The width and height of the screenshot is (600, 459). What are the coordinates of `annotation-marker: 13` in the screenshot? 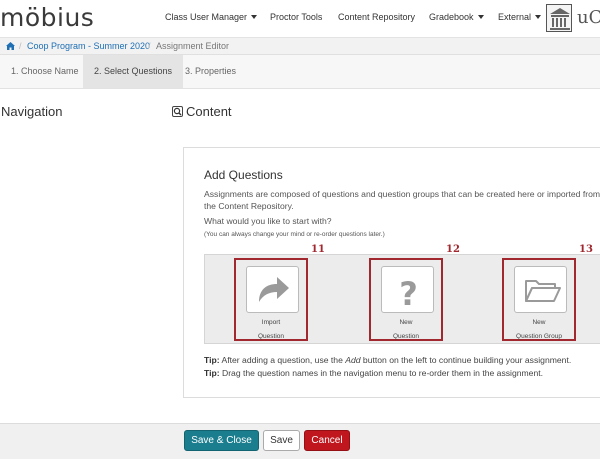 It's located at (586, 249).